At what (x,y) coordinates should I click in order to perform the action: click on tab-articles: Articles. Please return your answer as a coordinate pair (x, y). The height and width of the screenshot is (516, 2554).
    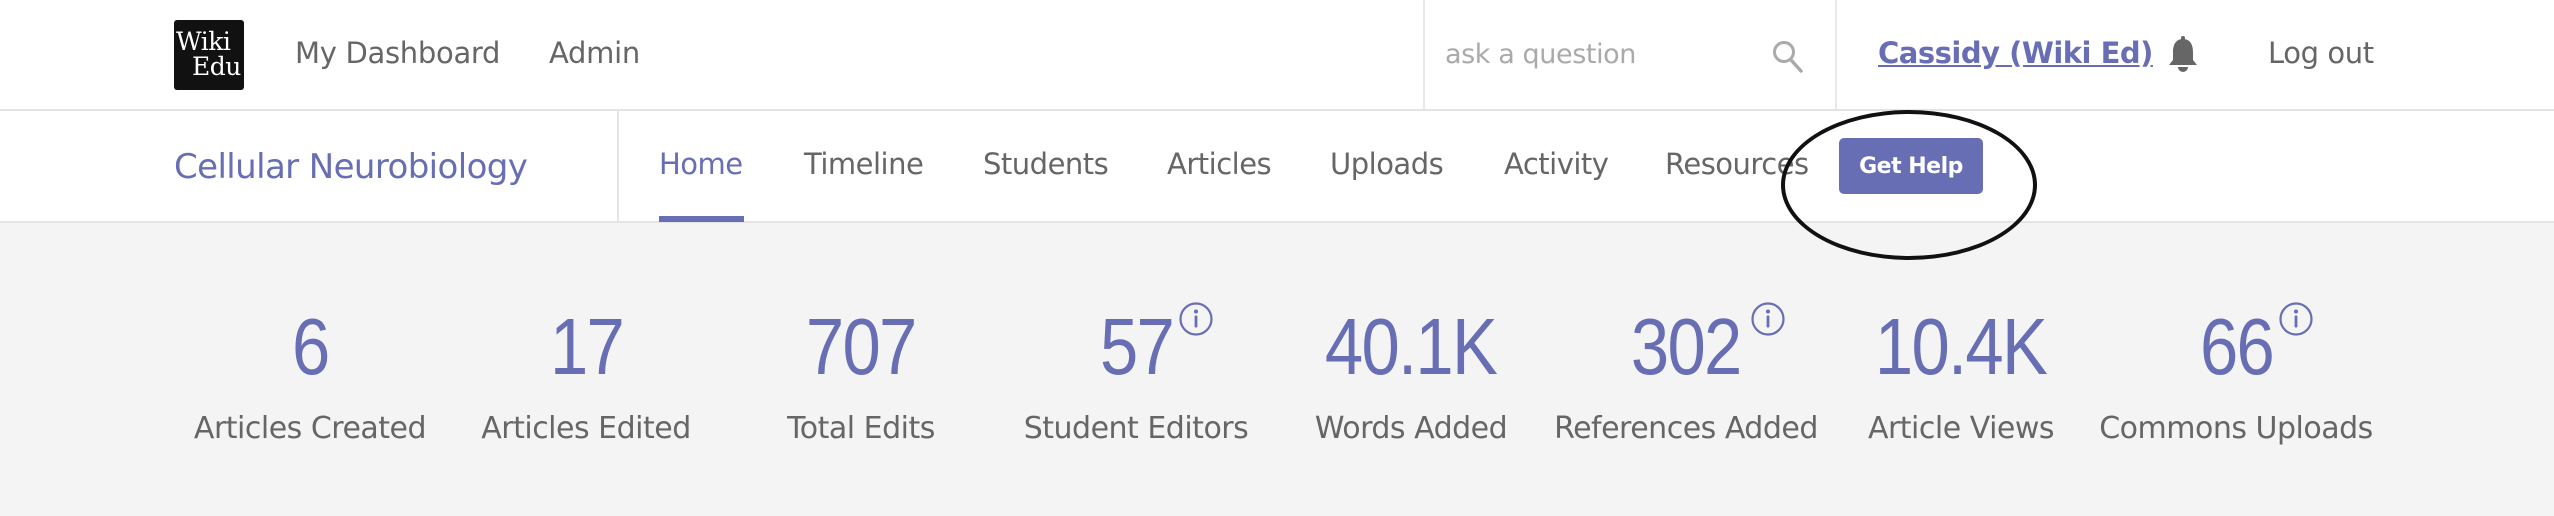
    Looking at the image, I should click on (1219, 164).